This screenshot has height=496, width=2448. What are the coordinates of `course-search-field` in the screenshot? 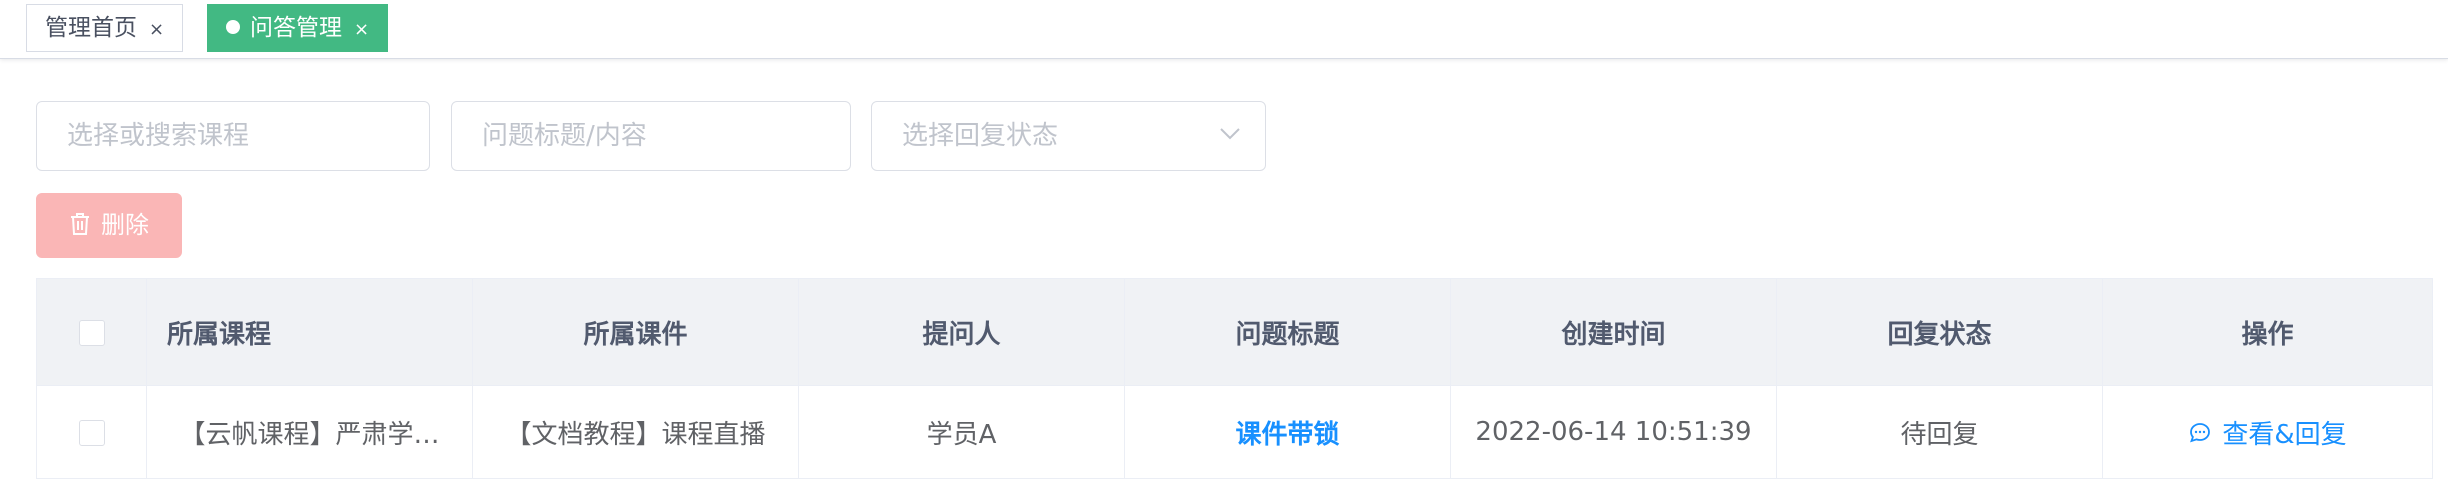 It's located at (233, 136).